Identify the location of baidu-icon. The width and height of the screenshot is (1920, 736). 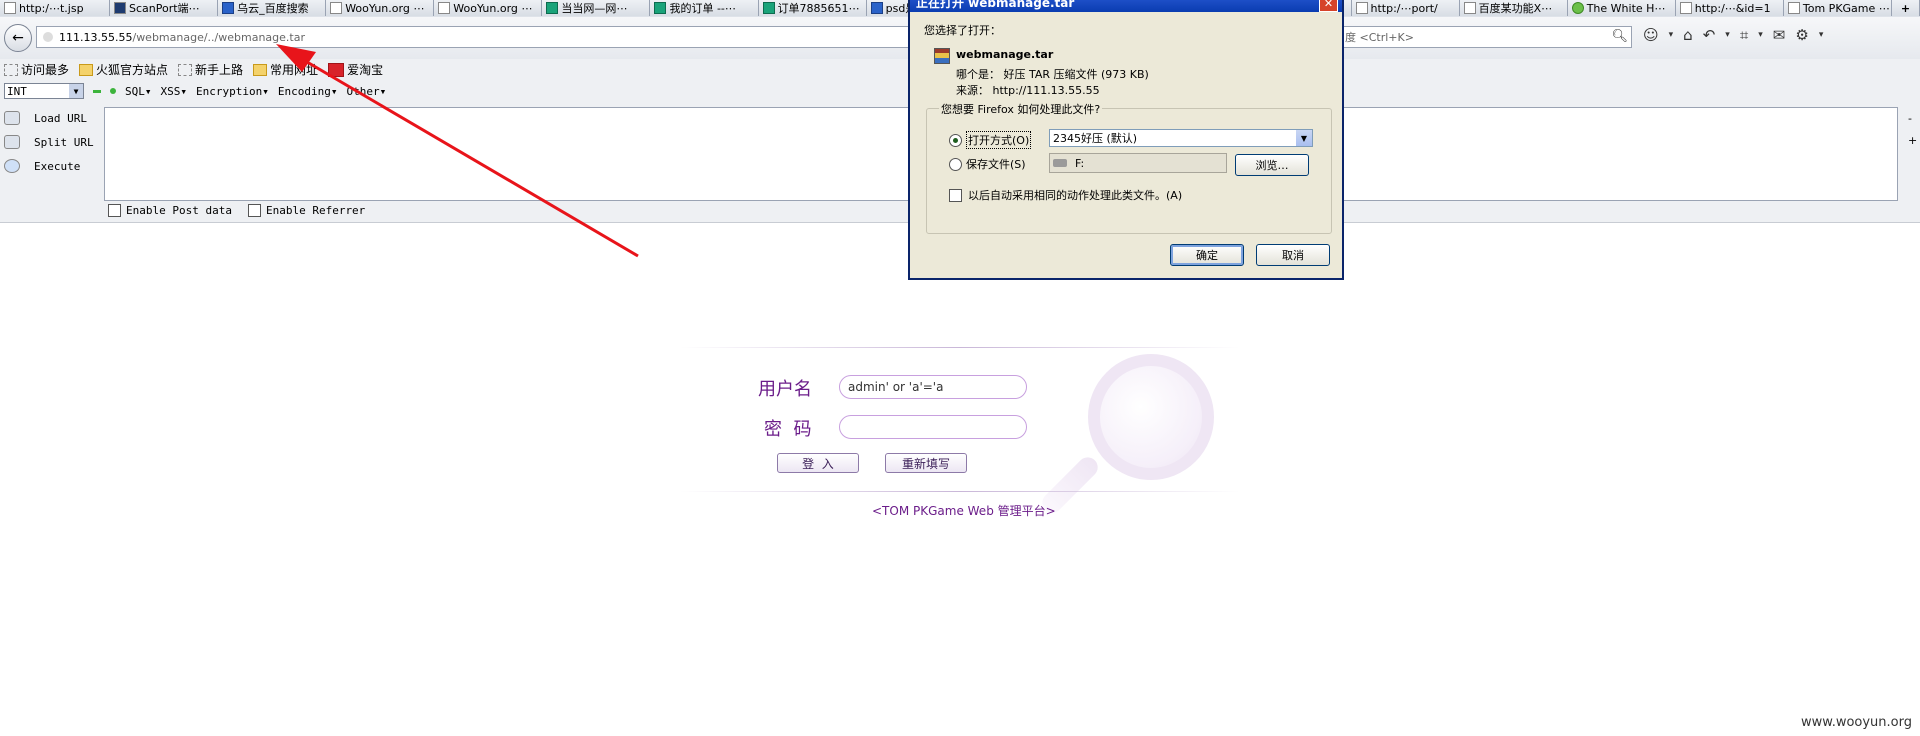
(876, 8).